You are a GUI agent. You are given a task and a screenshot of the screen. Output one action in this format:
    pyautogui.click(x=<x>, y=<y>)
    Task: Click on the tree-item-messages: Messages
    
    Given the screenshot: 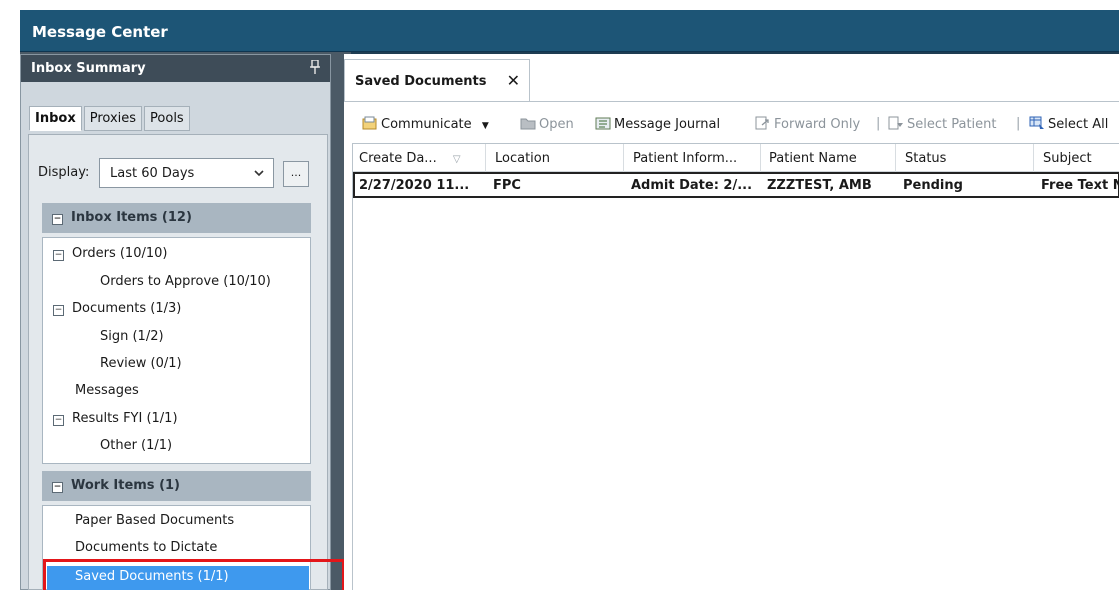 What is the action you would take?
    pyautogui.click(x=107, y=390)
    